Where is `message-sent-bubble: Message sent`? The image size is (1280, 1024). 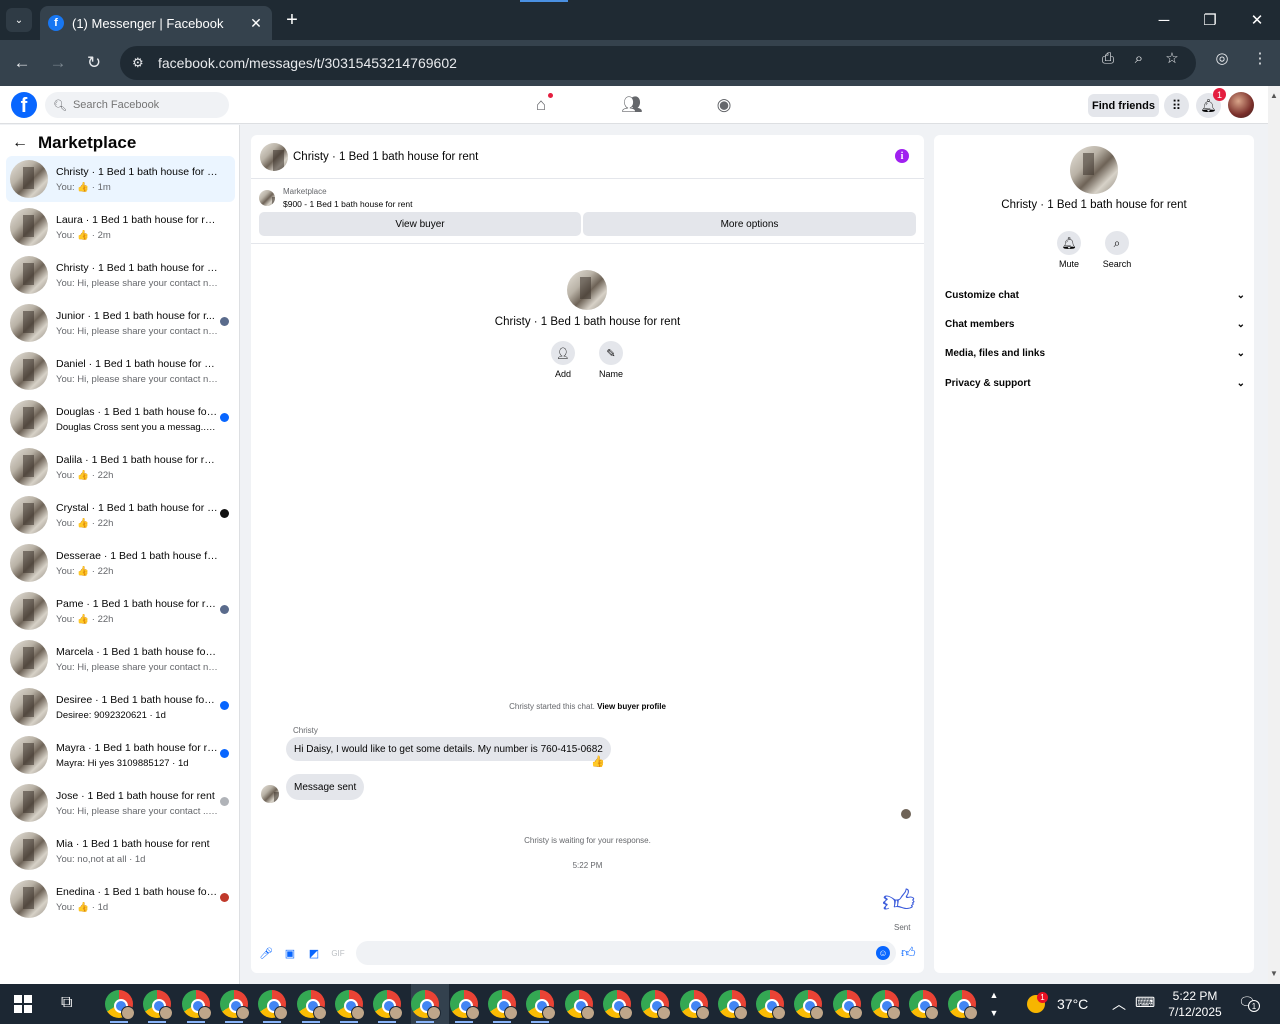 message-sent-bubble: Message sent is located at coordinates (325, 787).